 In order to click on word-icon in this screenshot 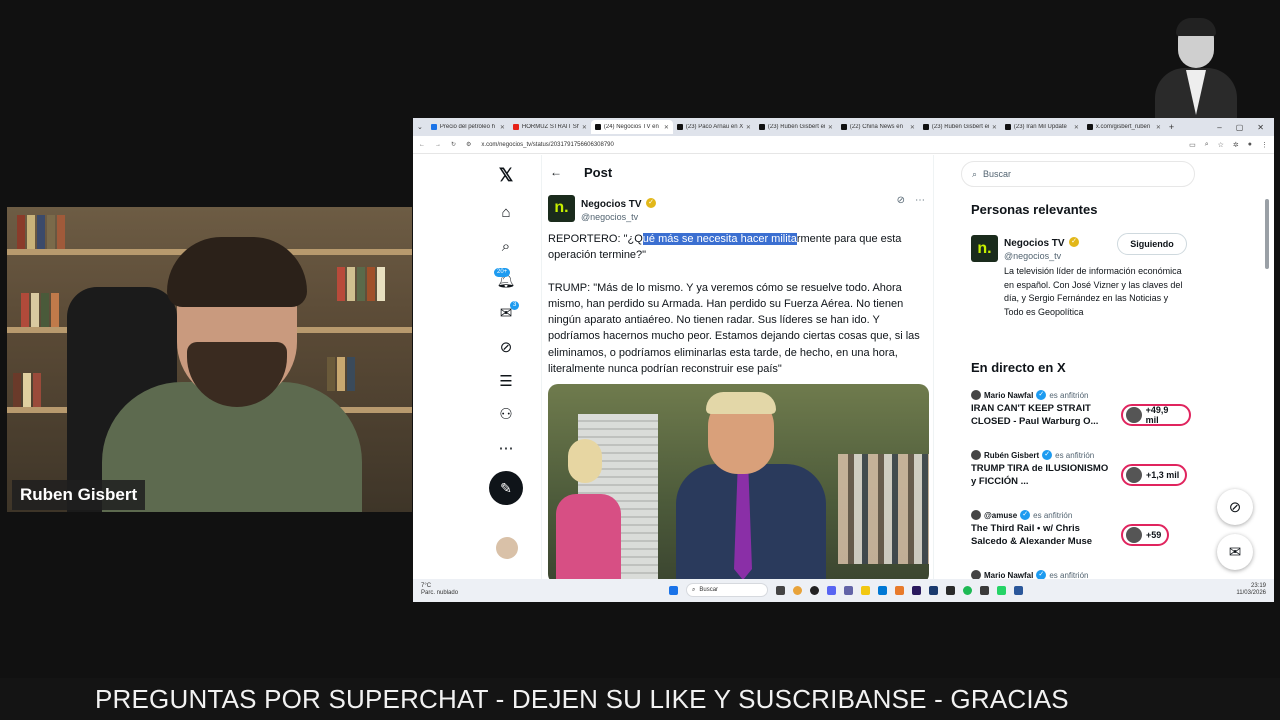, I will do `click(1018, 590)`.